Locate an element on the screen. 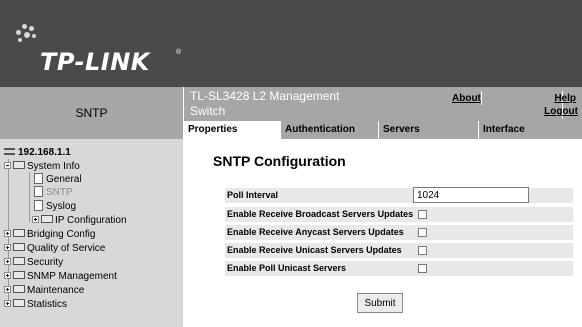  section-title: SNTP is located at coordinates (92, 113).